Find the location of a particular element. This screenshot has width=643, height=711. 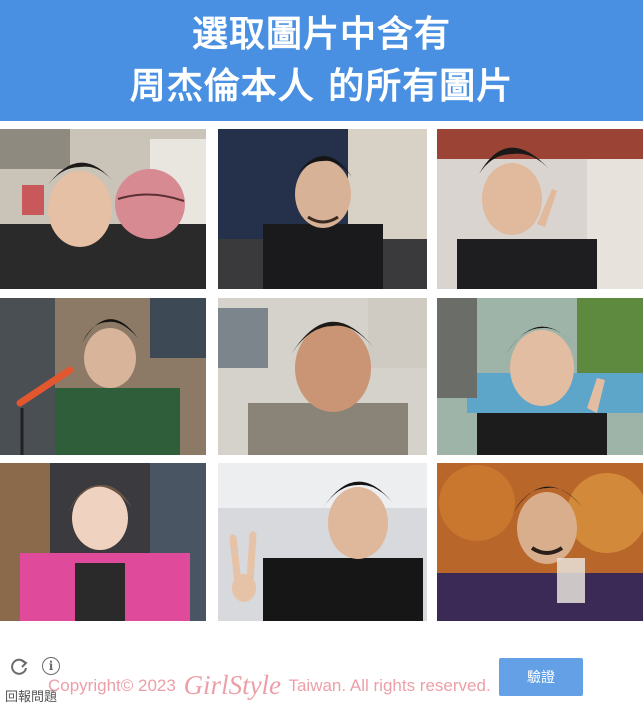

tile-8-image is located at coordinates (322, 542).